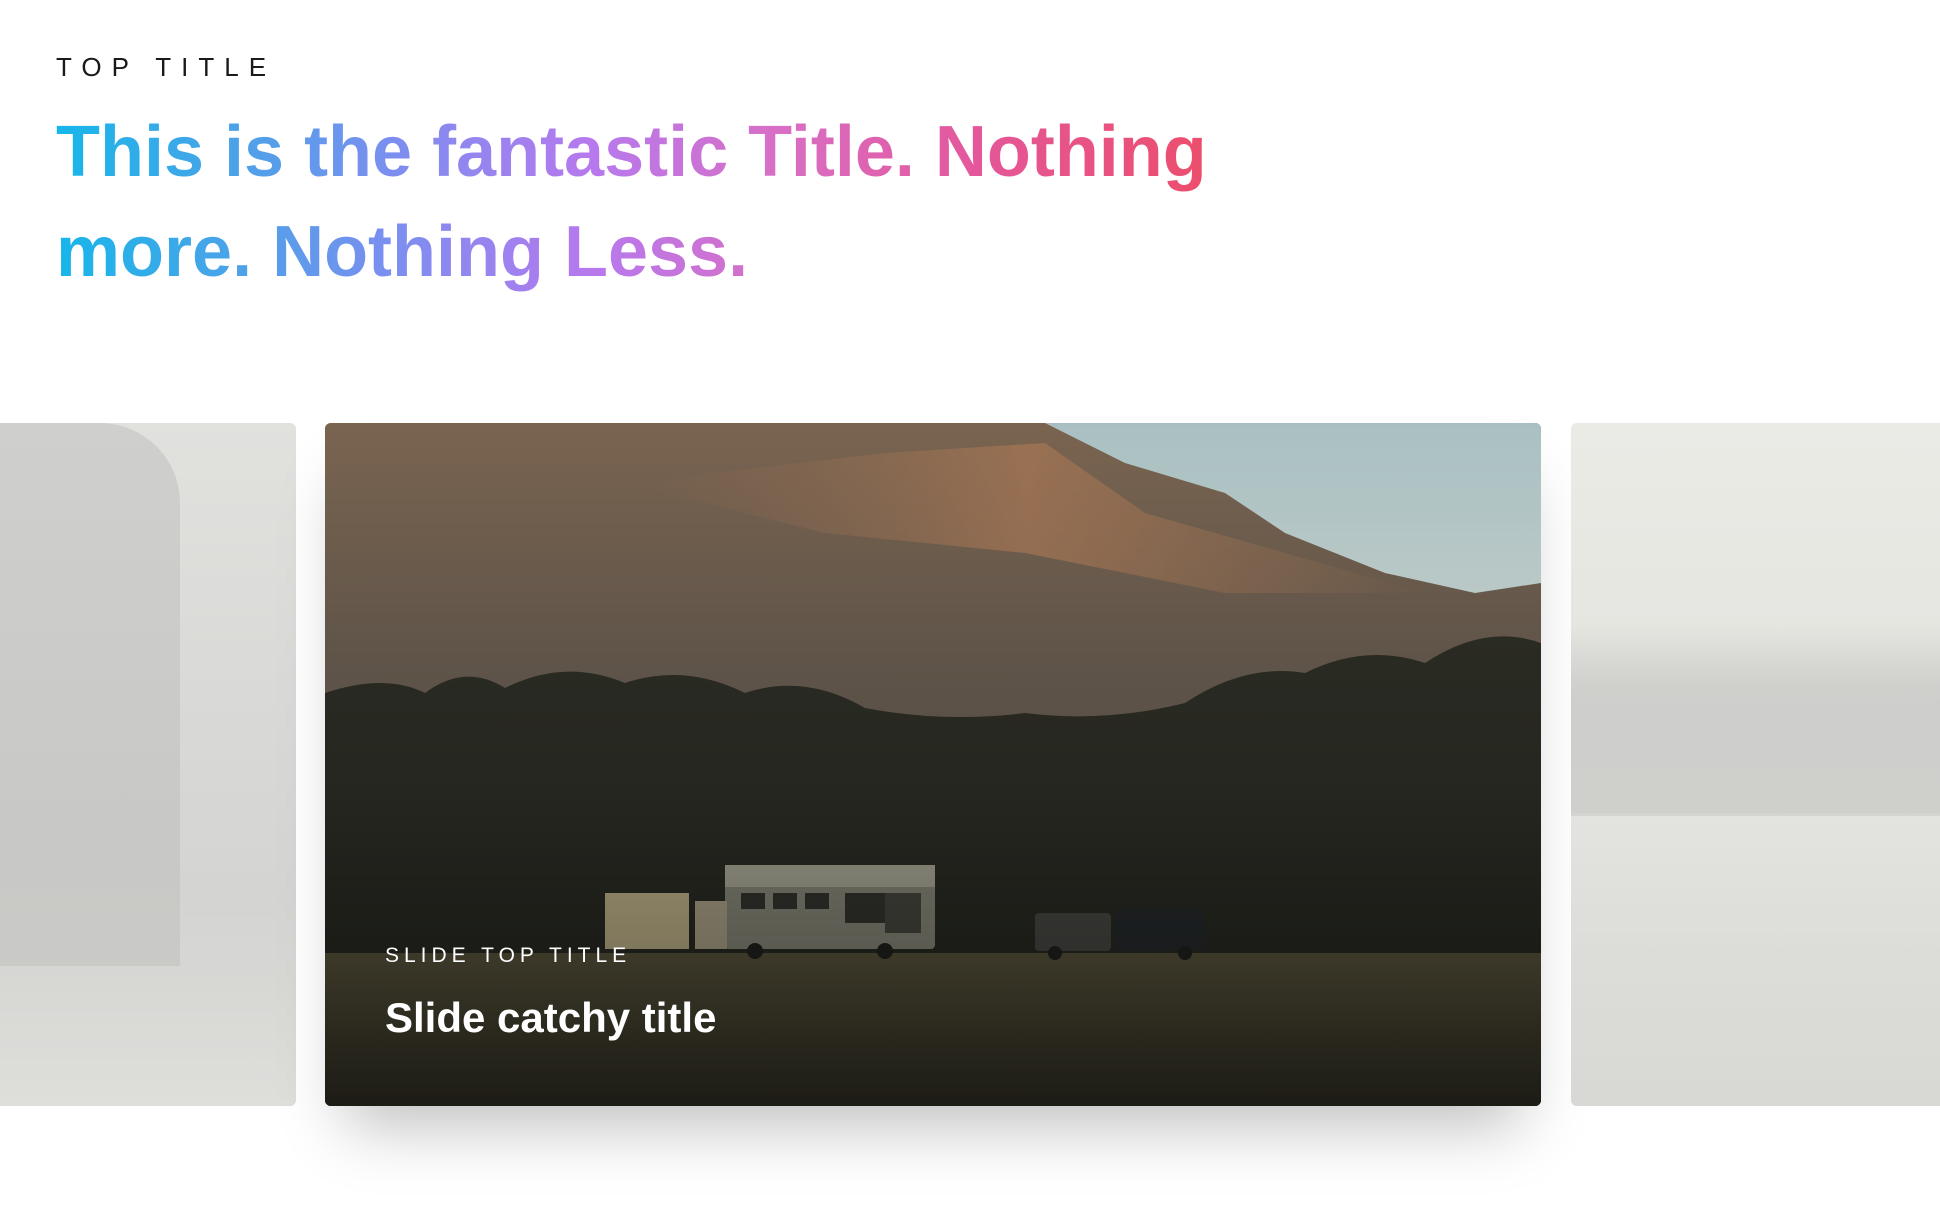 The height and width of the screenshot is (1215, 1940). What do you see at coordinates (551, 1017) in the screenshot?
I see `slide-title: Slide catchy title` at bounding box center [551, 1017].